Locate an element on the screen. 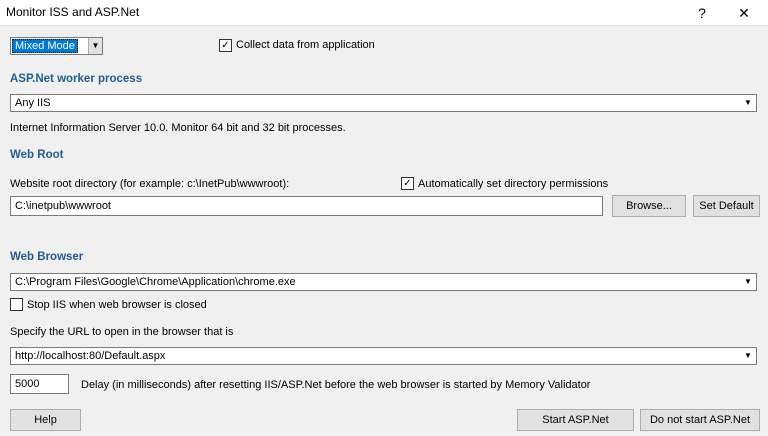 Image resolution: width=768 pixels, height=436 pixels. collect-data-checkbox: ✓ is located at coordinates (225, 45).